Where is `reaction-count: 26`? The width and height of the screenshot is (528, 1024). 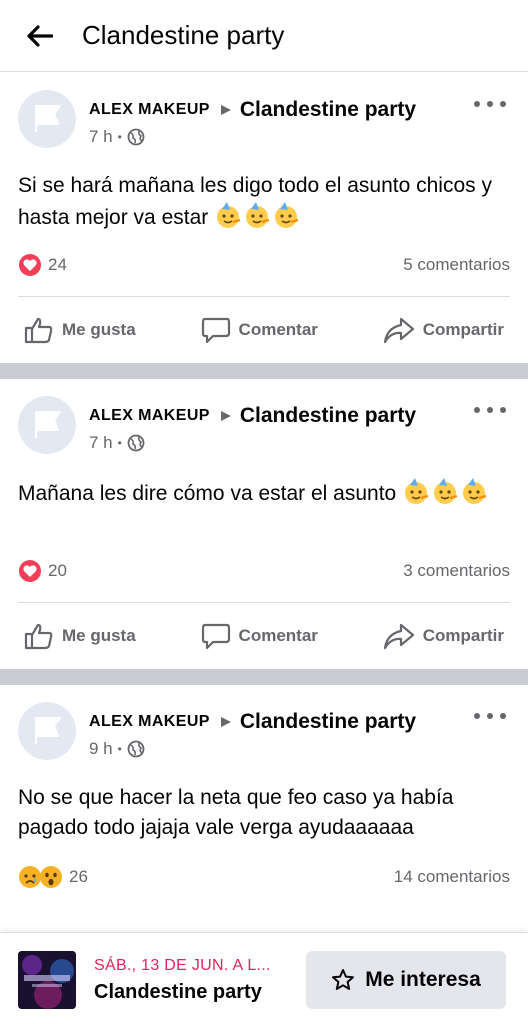 reaction-count: 26 is located at coordinates (78, 876).